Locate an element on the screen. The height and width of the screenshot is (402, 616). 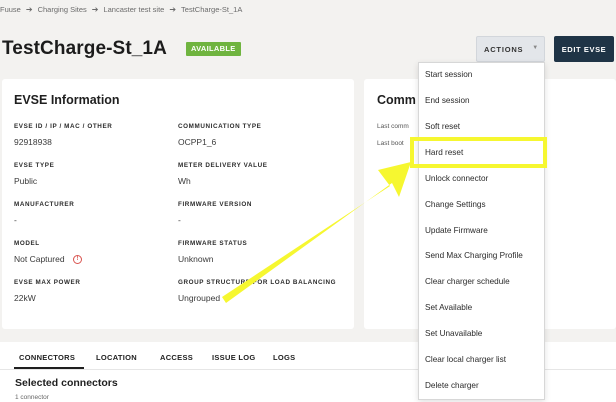
field-value: Wh is located at coordinates (184, 181).